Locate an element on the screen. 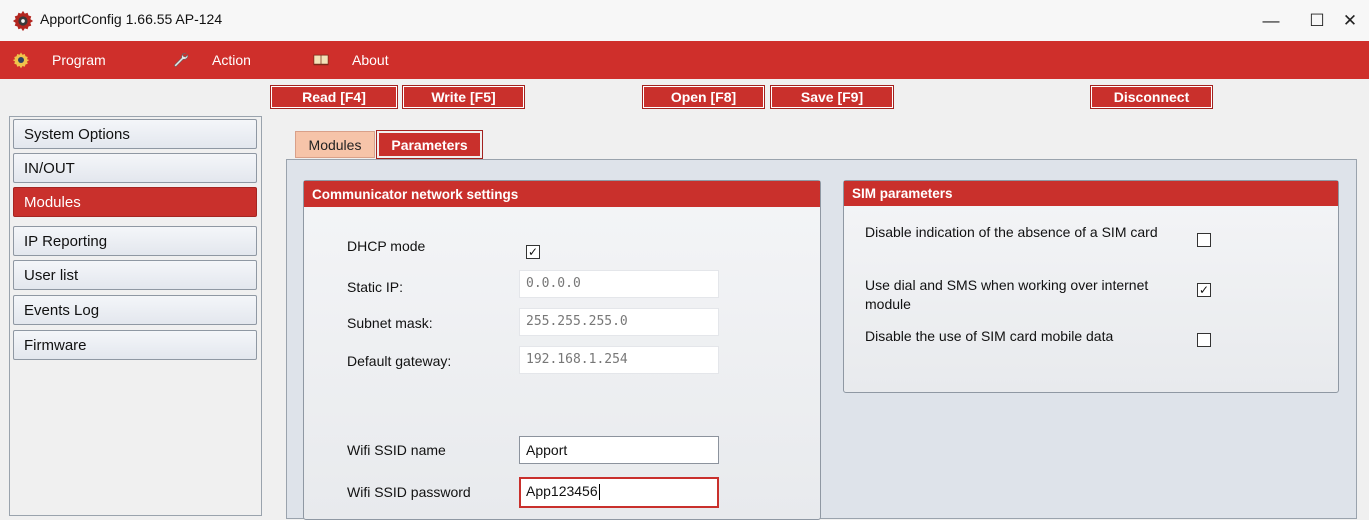 The height and width of the screenshot is (520, 1369). sim-option-disable-mobile-data-checkbox is located at coordinates (1204, 340).